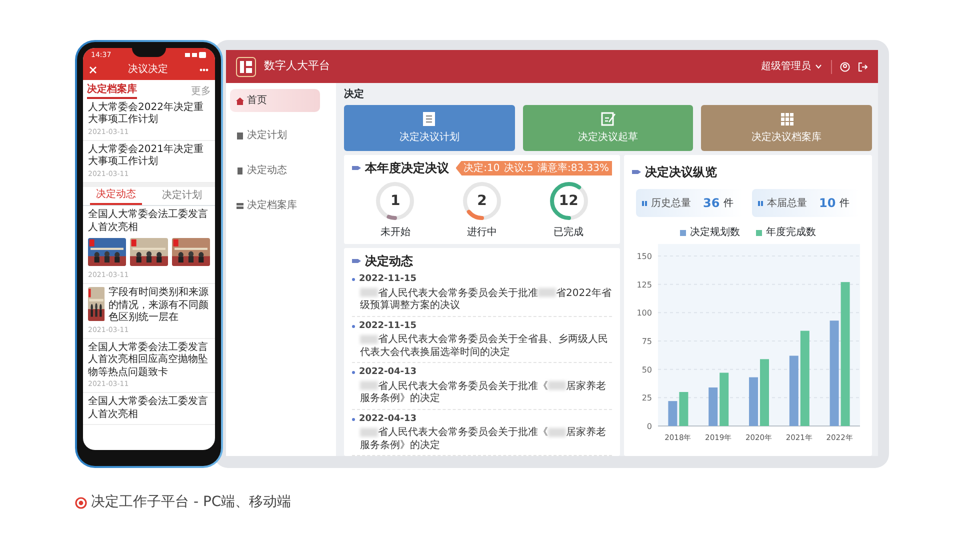 This screenshot has height=537, width=966. I want to click on axis-label: 25, so click(647, 398).